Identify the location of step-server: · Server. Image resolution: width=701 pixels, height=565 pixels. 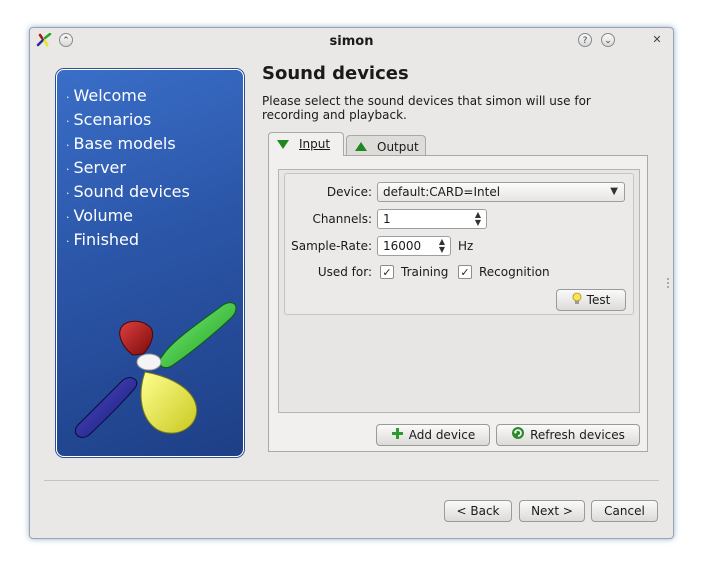
(96, 167).